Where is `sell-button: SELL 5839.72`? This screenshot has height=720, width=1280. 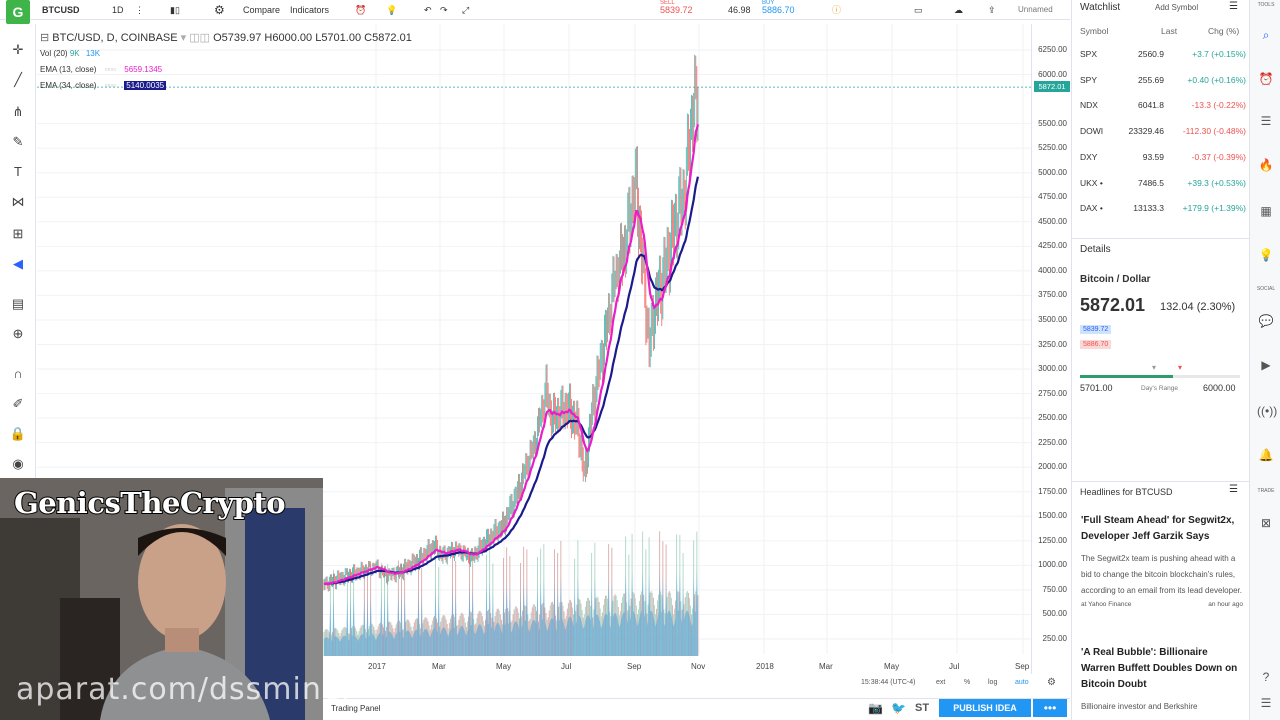
sell-button: SELL 5839.72 is located at coordinates (676, 10).